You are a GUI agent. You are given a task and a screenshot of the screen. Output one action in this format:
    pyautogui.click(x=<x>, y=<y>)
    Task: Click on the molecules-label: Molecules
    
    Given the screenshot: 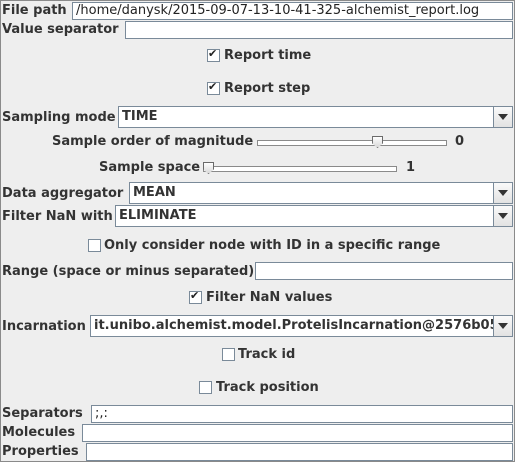 What is the action you would take?
    pyautogui.click(x=39, y=432)
    